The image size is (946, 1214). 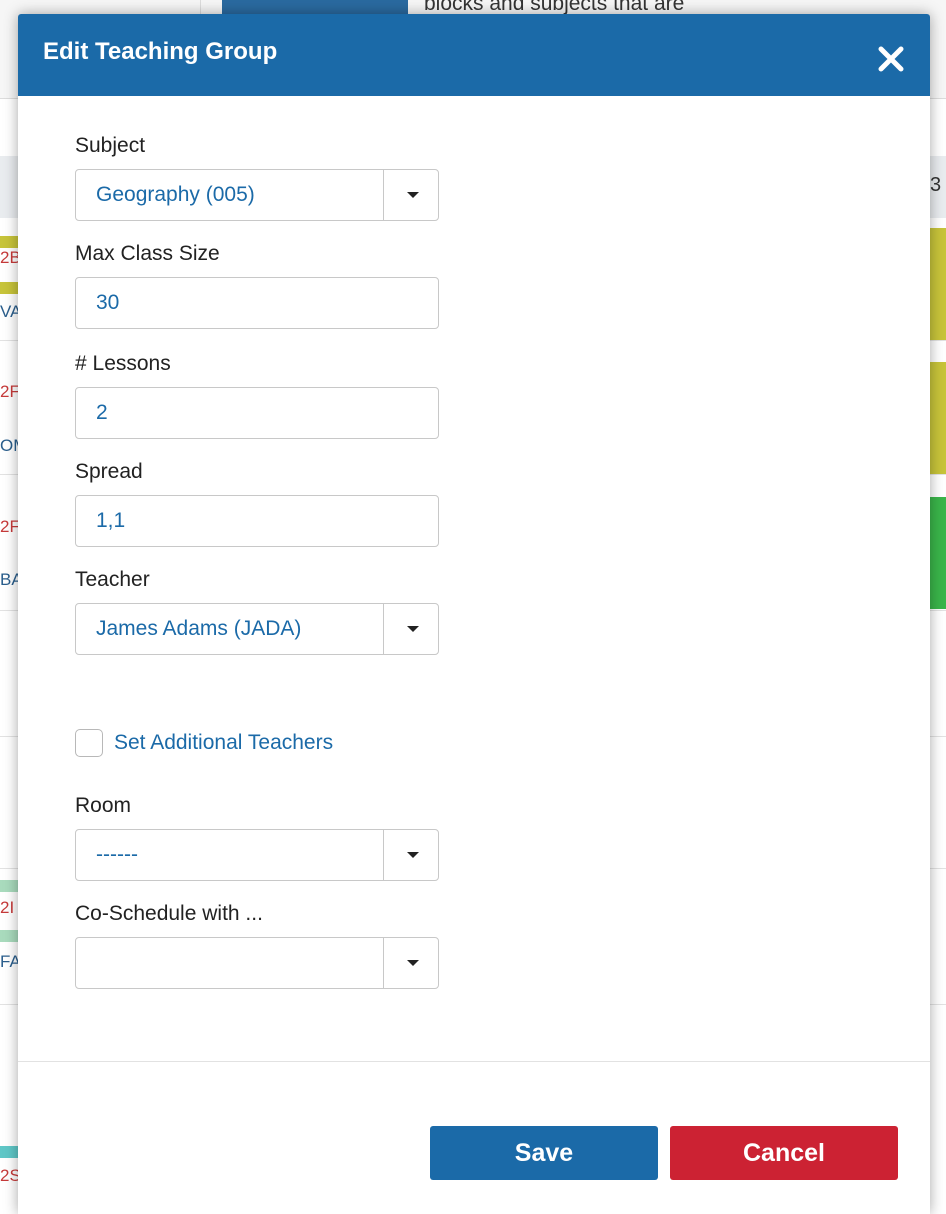 I want to click on co-schedule-select, so click(x=257, y=963).